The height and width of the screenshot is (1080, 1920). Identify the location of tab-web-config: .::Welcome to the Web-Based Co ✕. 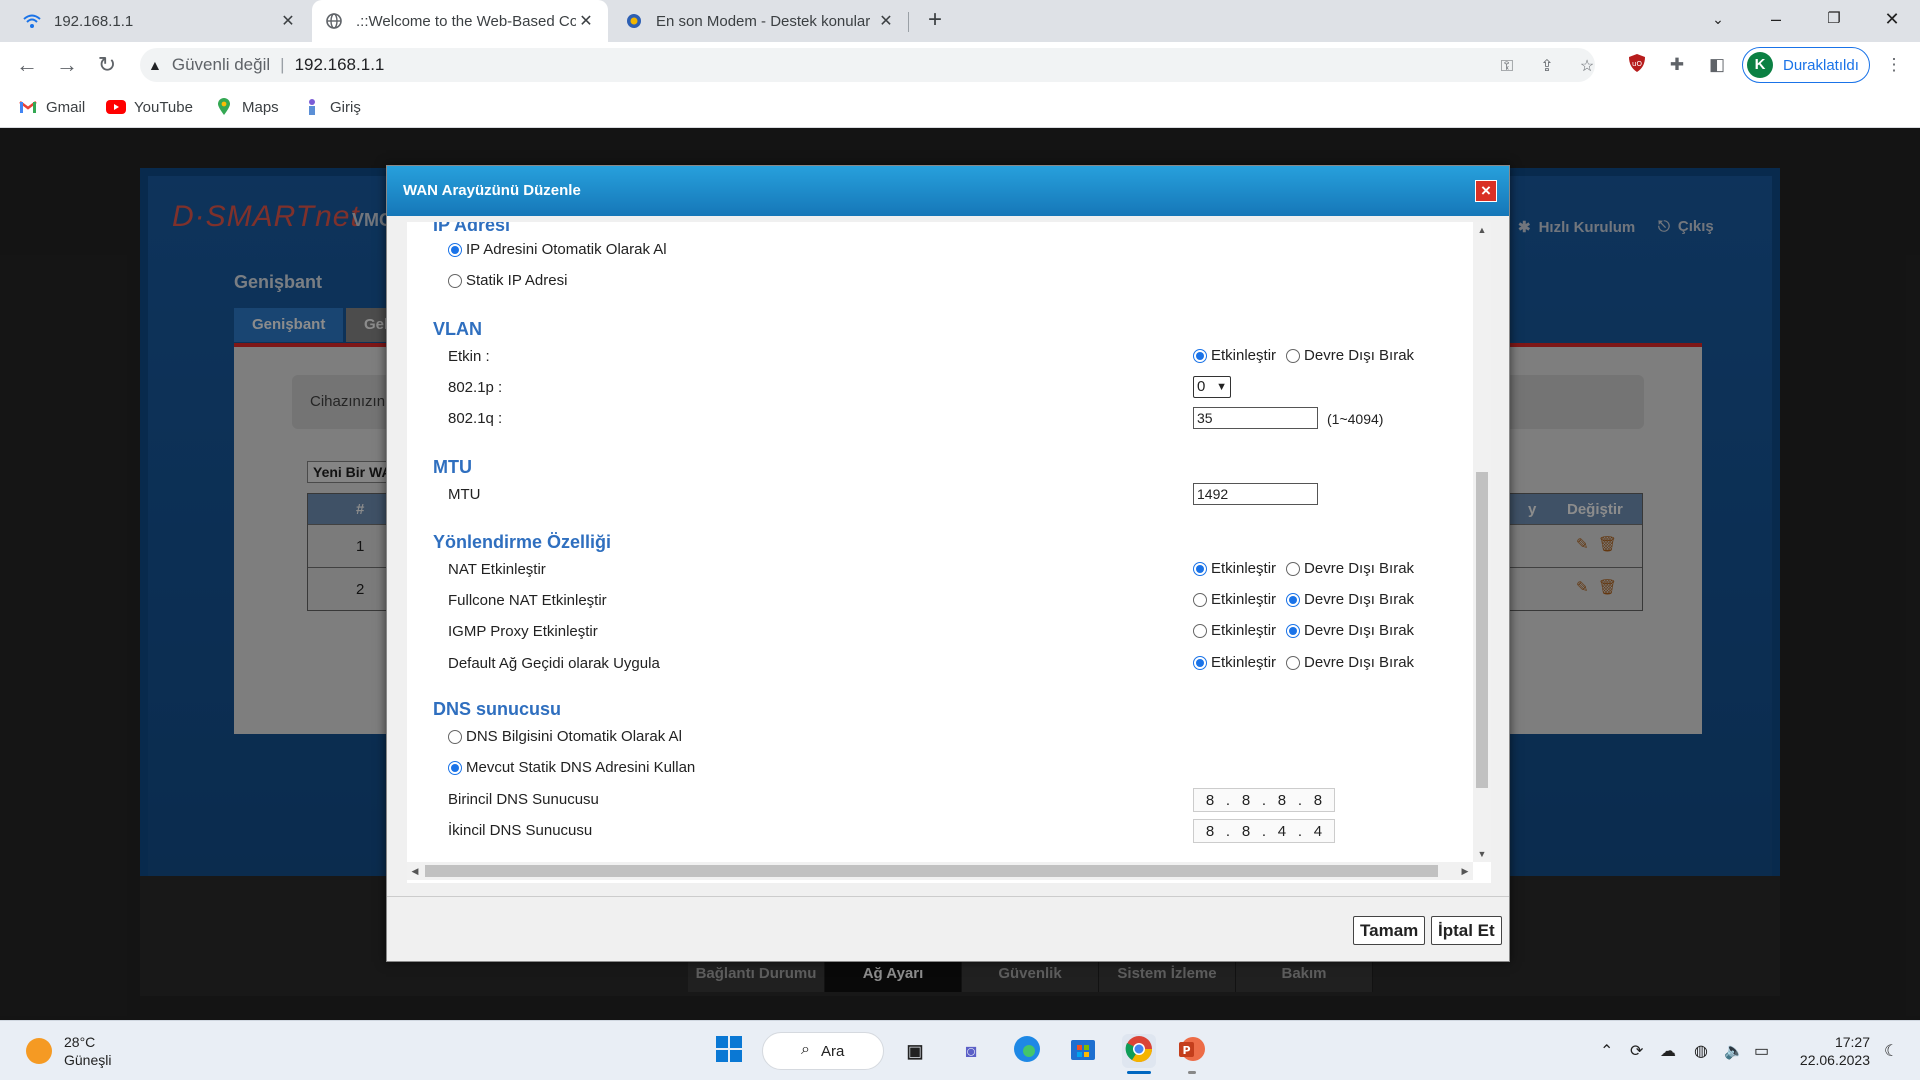
(460, 21).